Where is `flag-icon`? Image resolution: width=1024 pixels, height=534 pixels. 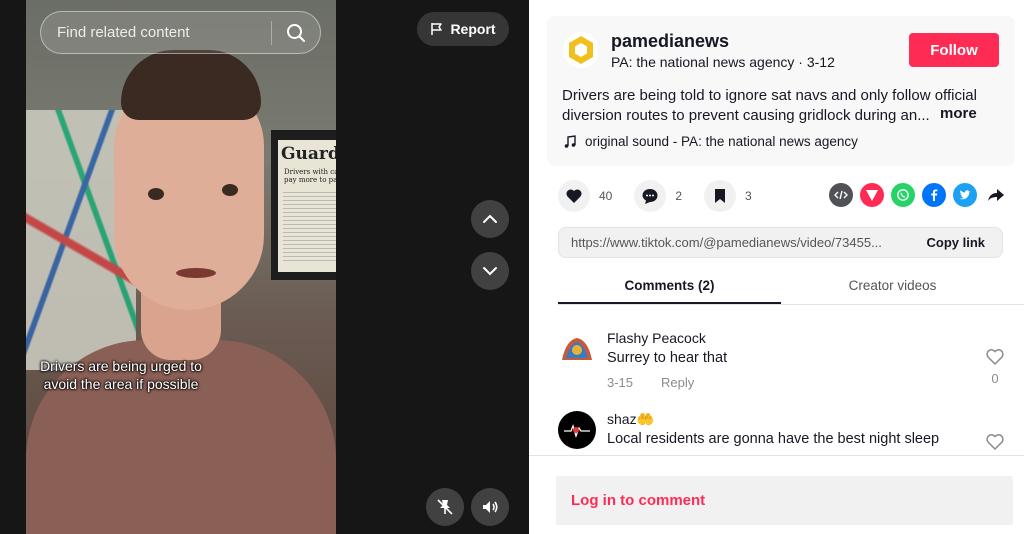
flag-icon is located at coordinates (437, 29).